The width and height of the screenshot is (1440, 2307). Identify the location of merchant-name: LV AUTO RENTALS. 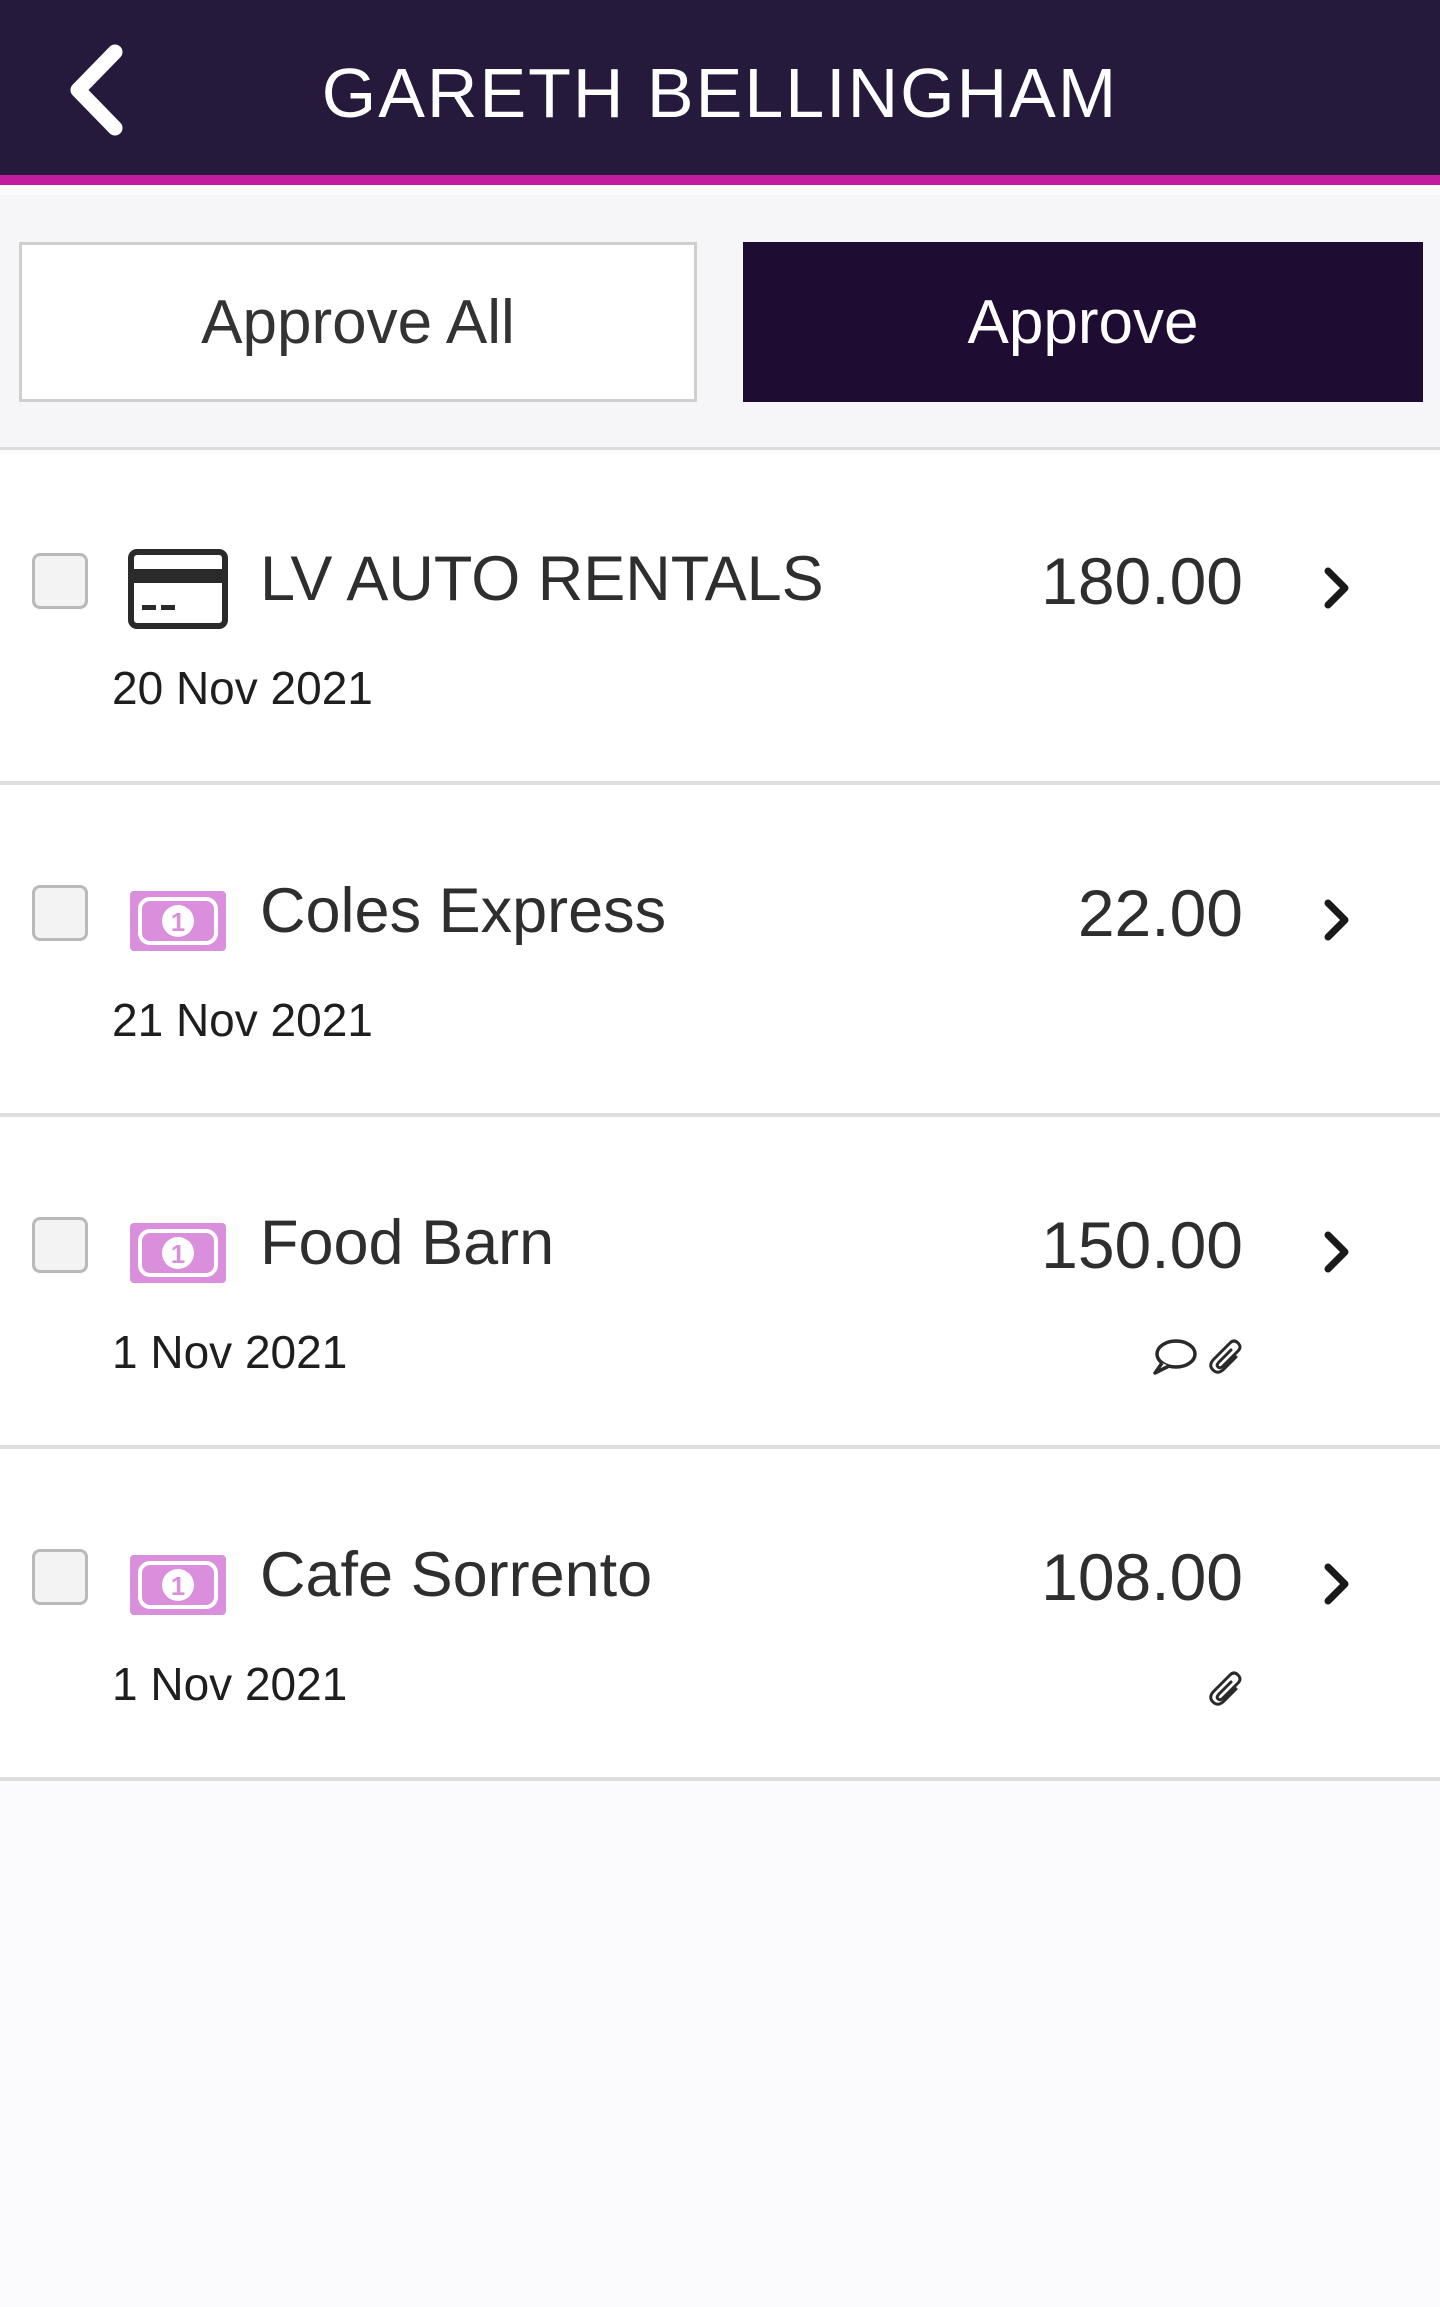
(542, 579).